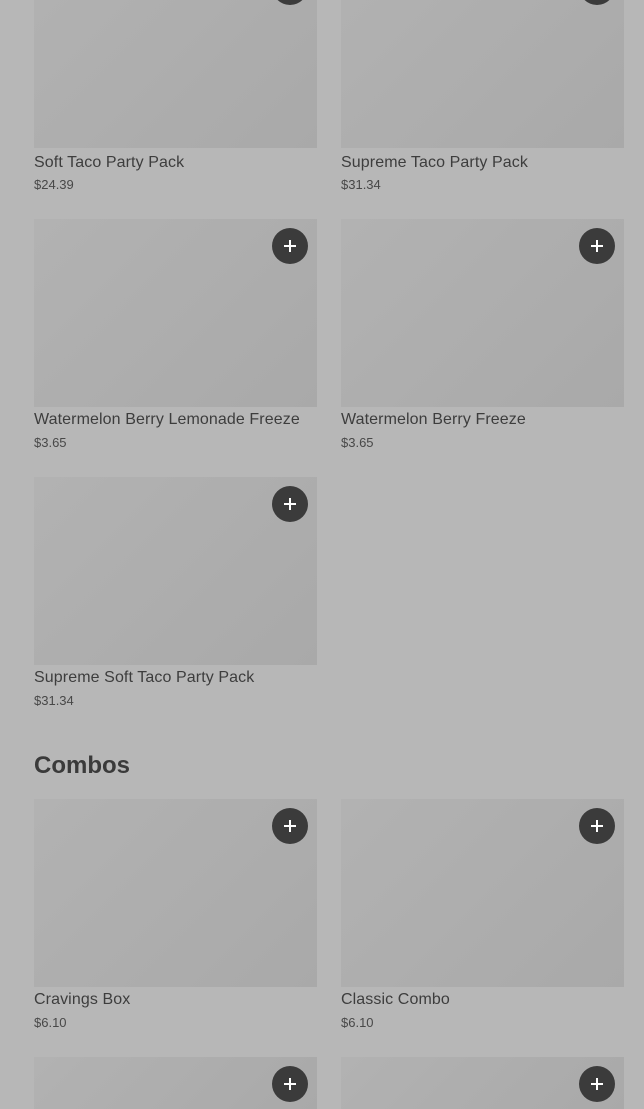 The height and width of the screenshot is (1109, 644). Describe the element at coordinates (434, 163) in the screenshot. I see `item-name: Supreme Taco Party Pack` at that location.